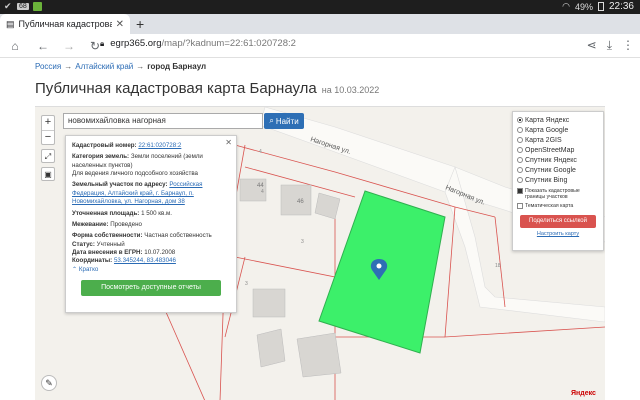 The width and height of the screenshot is (640, 400). I want to click on zoom-control: + −, so click(48, 130).